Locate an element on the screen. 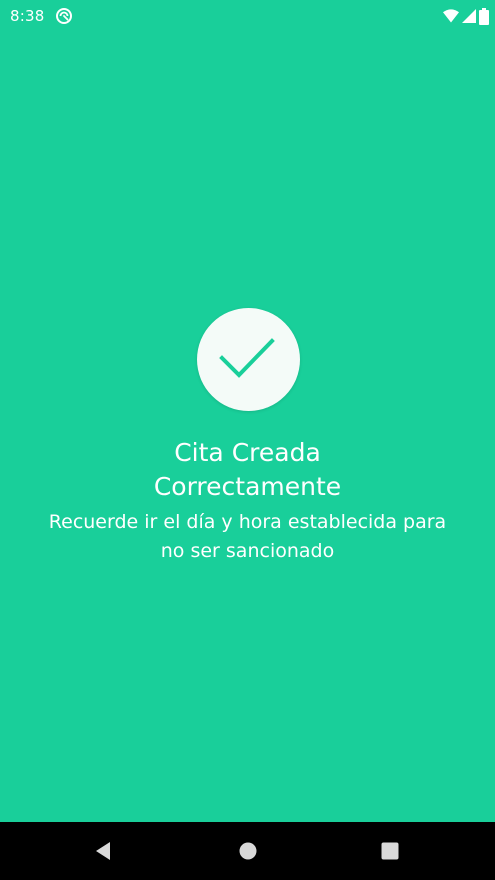 The width and height of the screenshot is (495, 880). recents-icon is located at coordinates (390, 851).